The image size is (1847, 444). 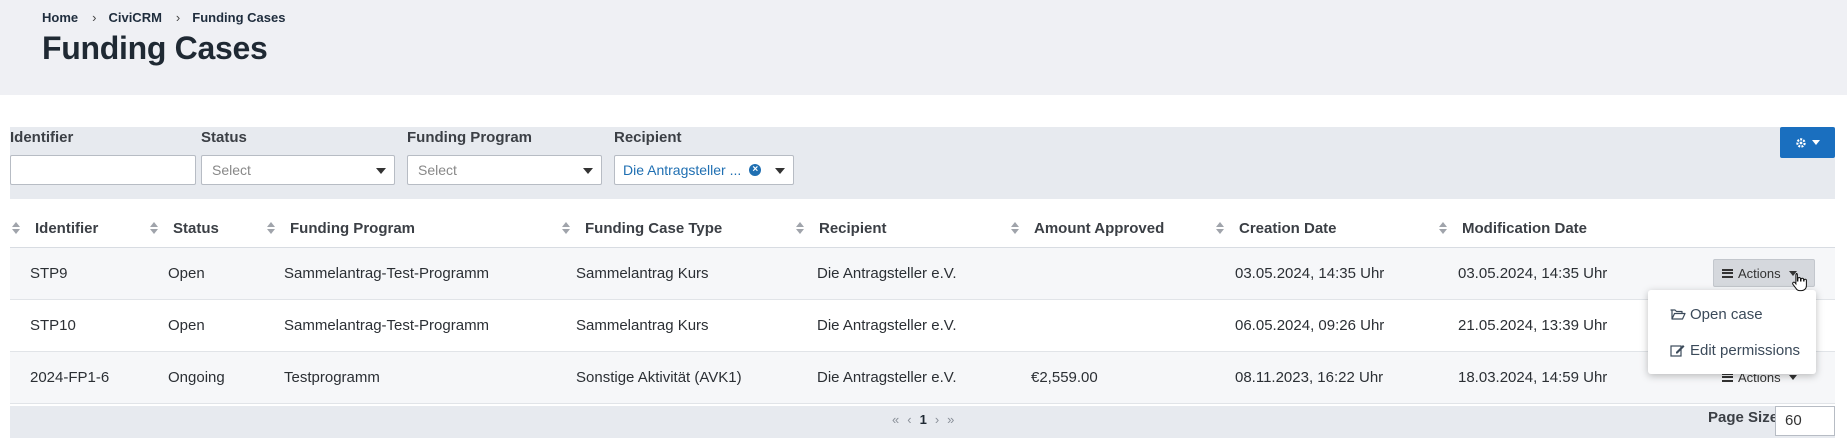 I want to click on clear-icon: ×, so click(x=755, y=170).